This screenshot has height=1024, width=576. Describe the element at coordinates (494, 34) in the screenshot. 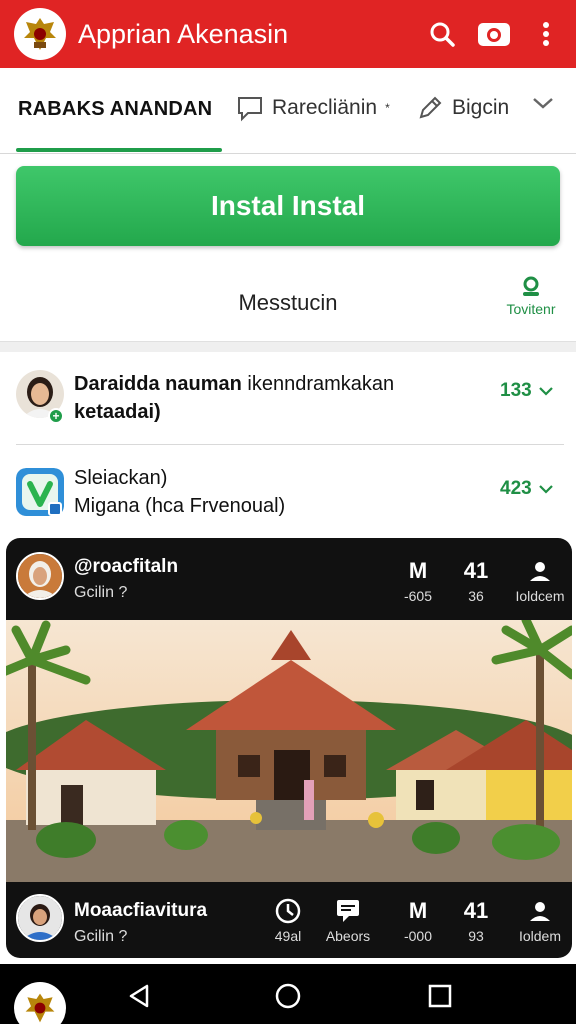

I see `camera-icon` at that location.